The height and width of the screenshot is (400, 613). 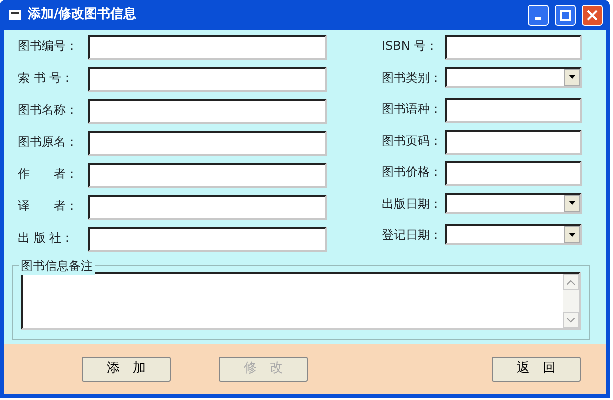 What do you see at coordinates (412, 204) in the screenshot?
I see `field-label: 出版日期：` at bounding box center [412, 204].